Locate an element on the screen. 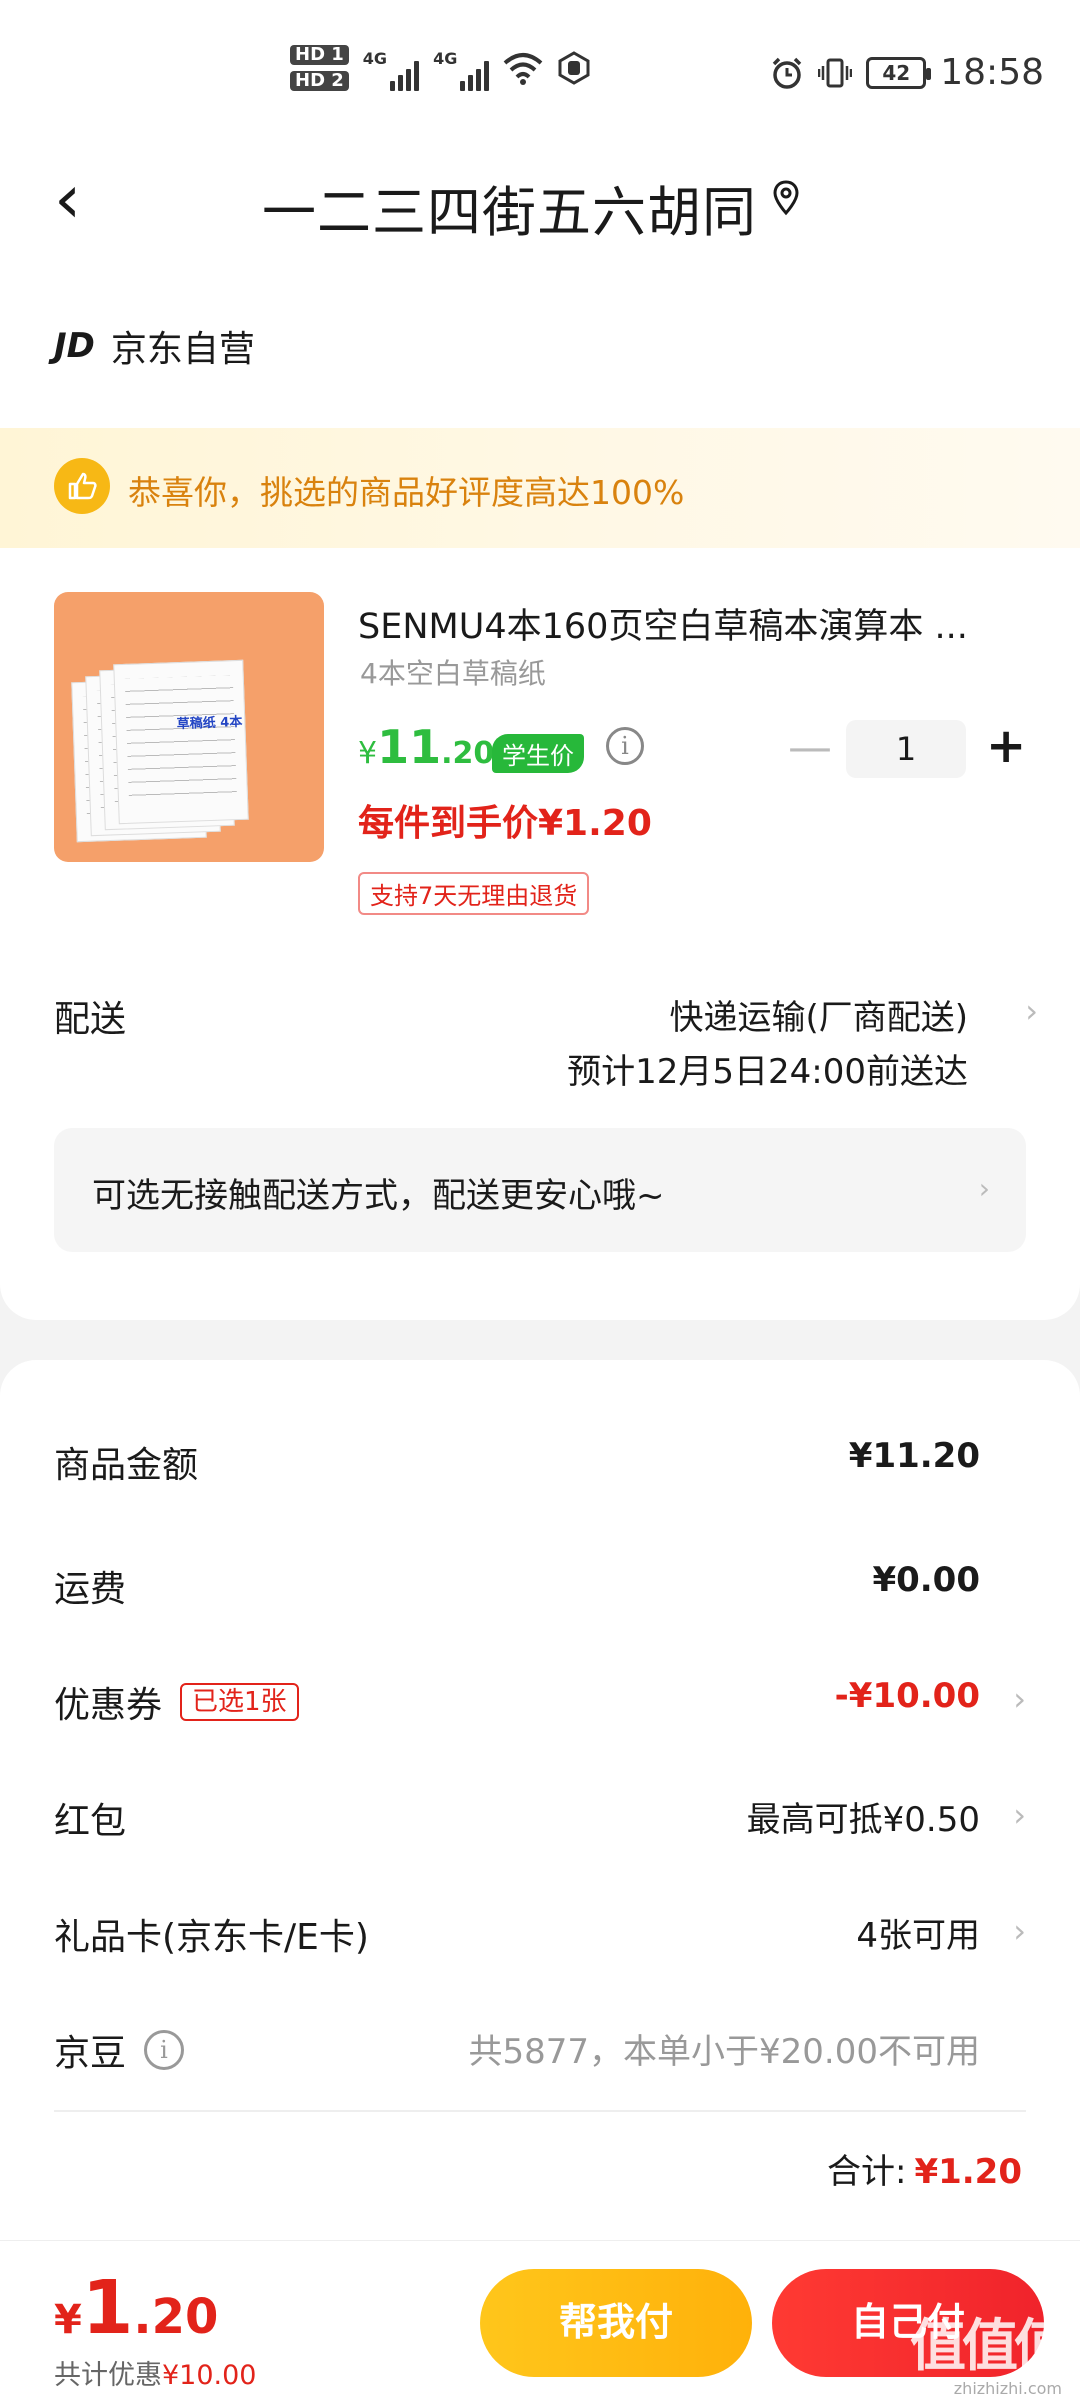 The width and height of the screenshot is (1080, 2400). contactless-delivery-option: 可选无接触配送方式，配送更安心哦~ › is located at coordinates (540, 1190).